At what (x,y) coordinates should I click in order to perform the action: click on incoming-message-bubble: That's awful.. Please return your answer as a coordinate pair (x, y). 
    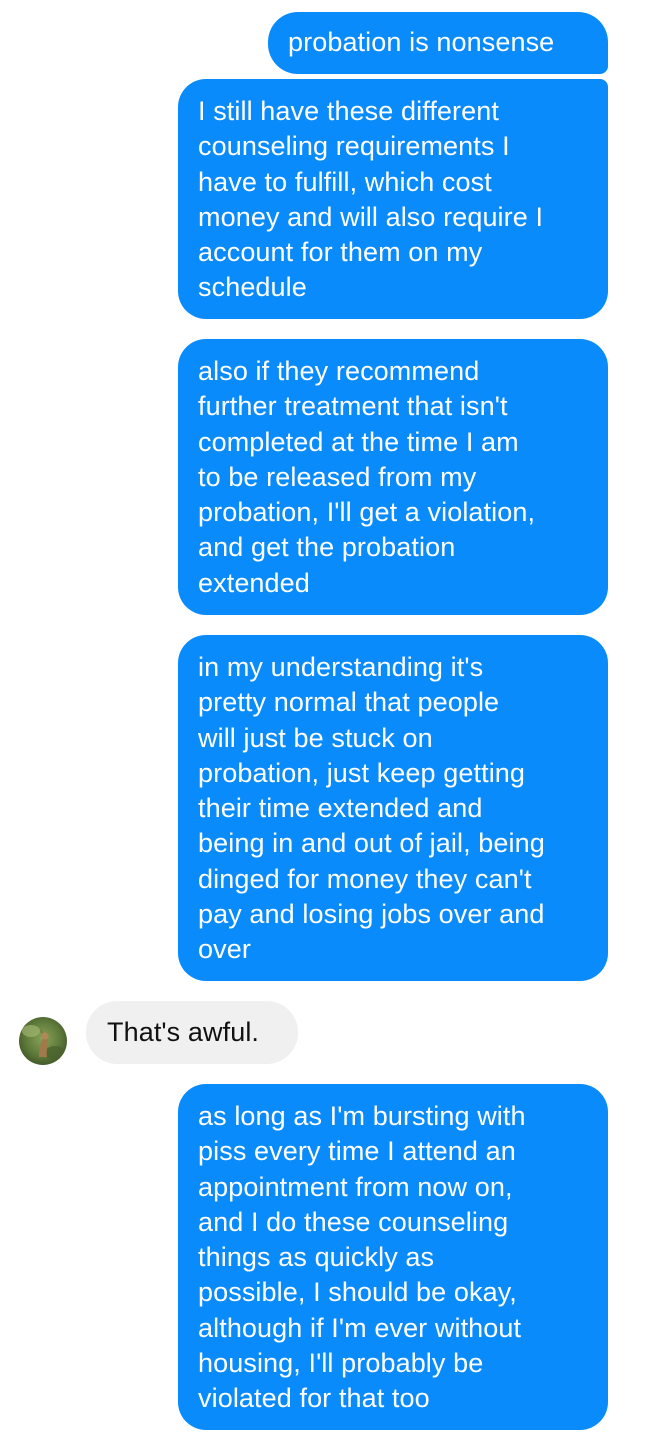
    Looking at the image, I should click on (192, 1032).